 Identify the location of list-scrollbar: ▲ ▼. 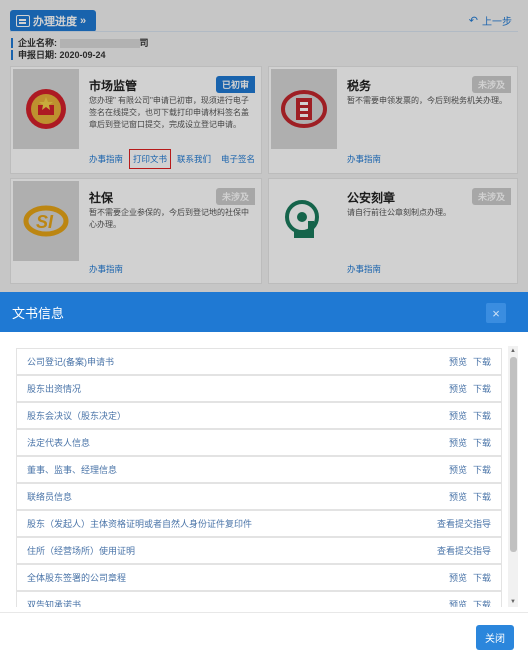
(513, 476).